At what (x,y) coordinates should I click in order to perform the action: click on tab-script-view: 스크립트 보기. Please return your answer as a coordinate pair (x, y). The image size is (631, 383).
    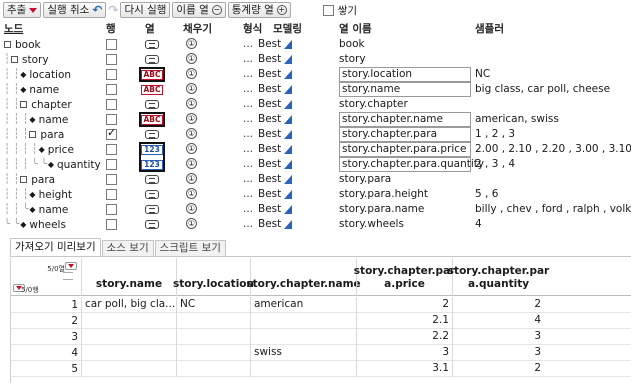
    Looking at the image, I should click on (190, 248).